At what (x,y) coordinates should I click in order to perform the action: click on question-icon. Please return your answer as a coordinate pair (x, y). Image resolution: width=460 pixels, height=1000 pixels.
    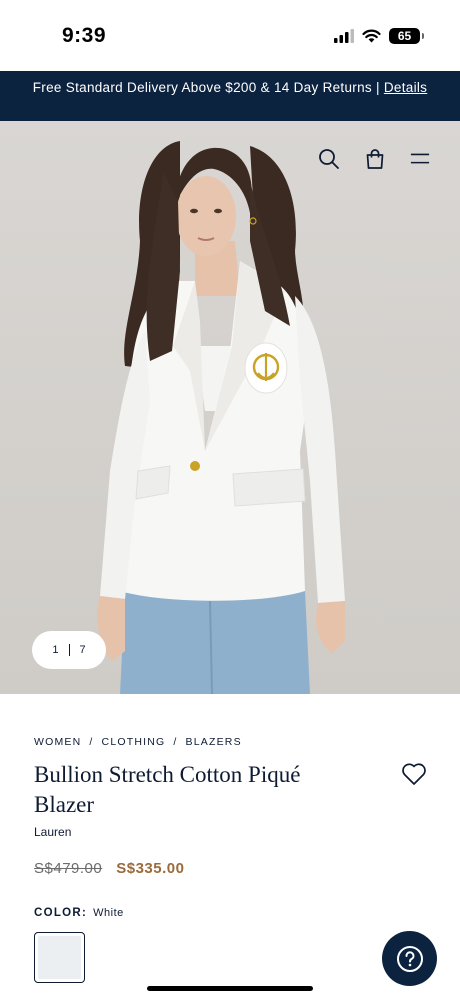
    Looking at the image, I should click on (409, 958).